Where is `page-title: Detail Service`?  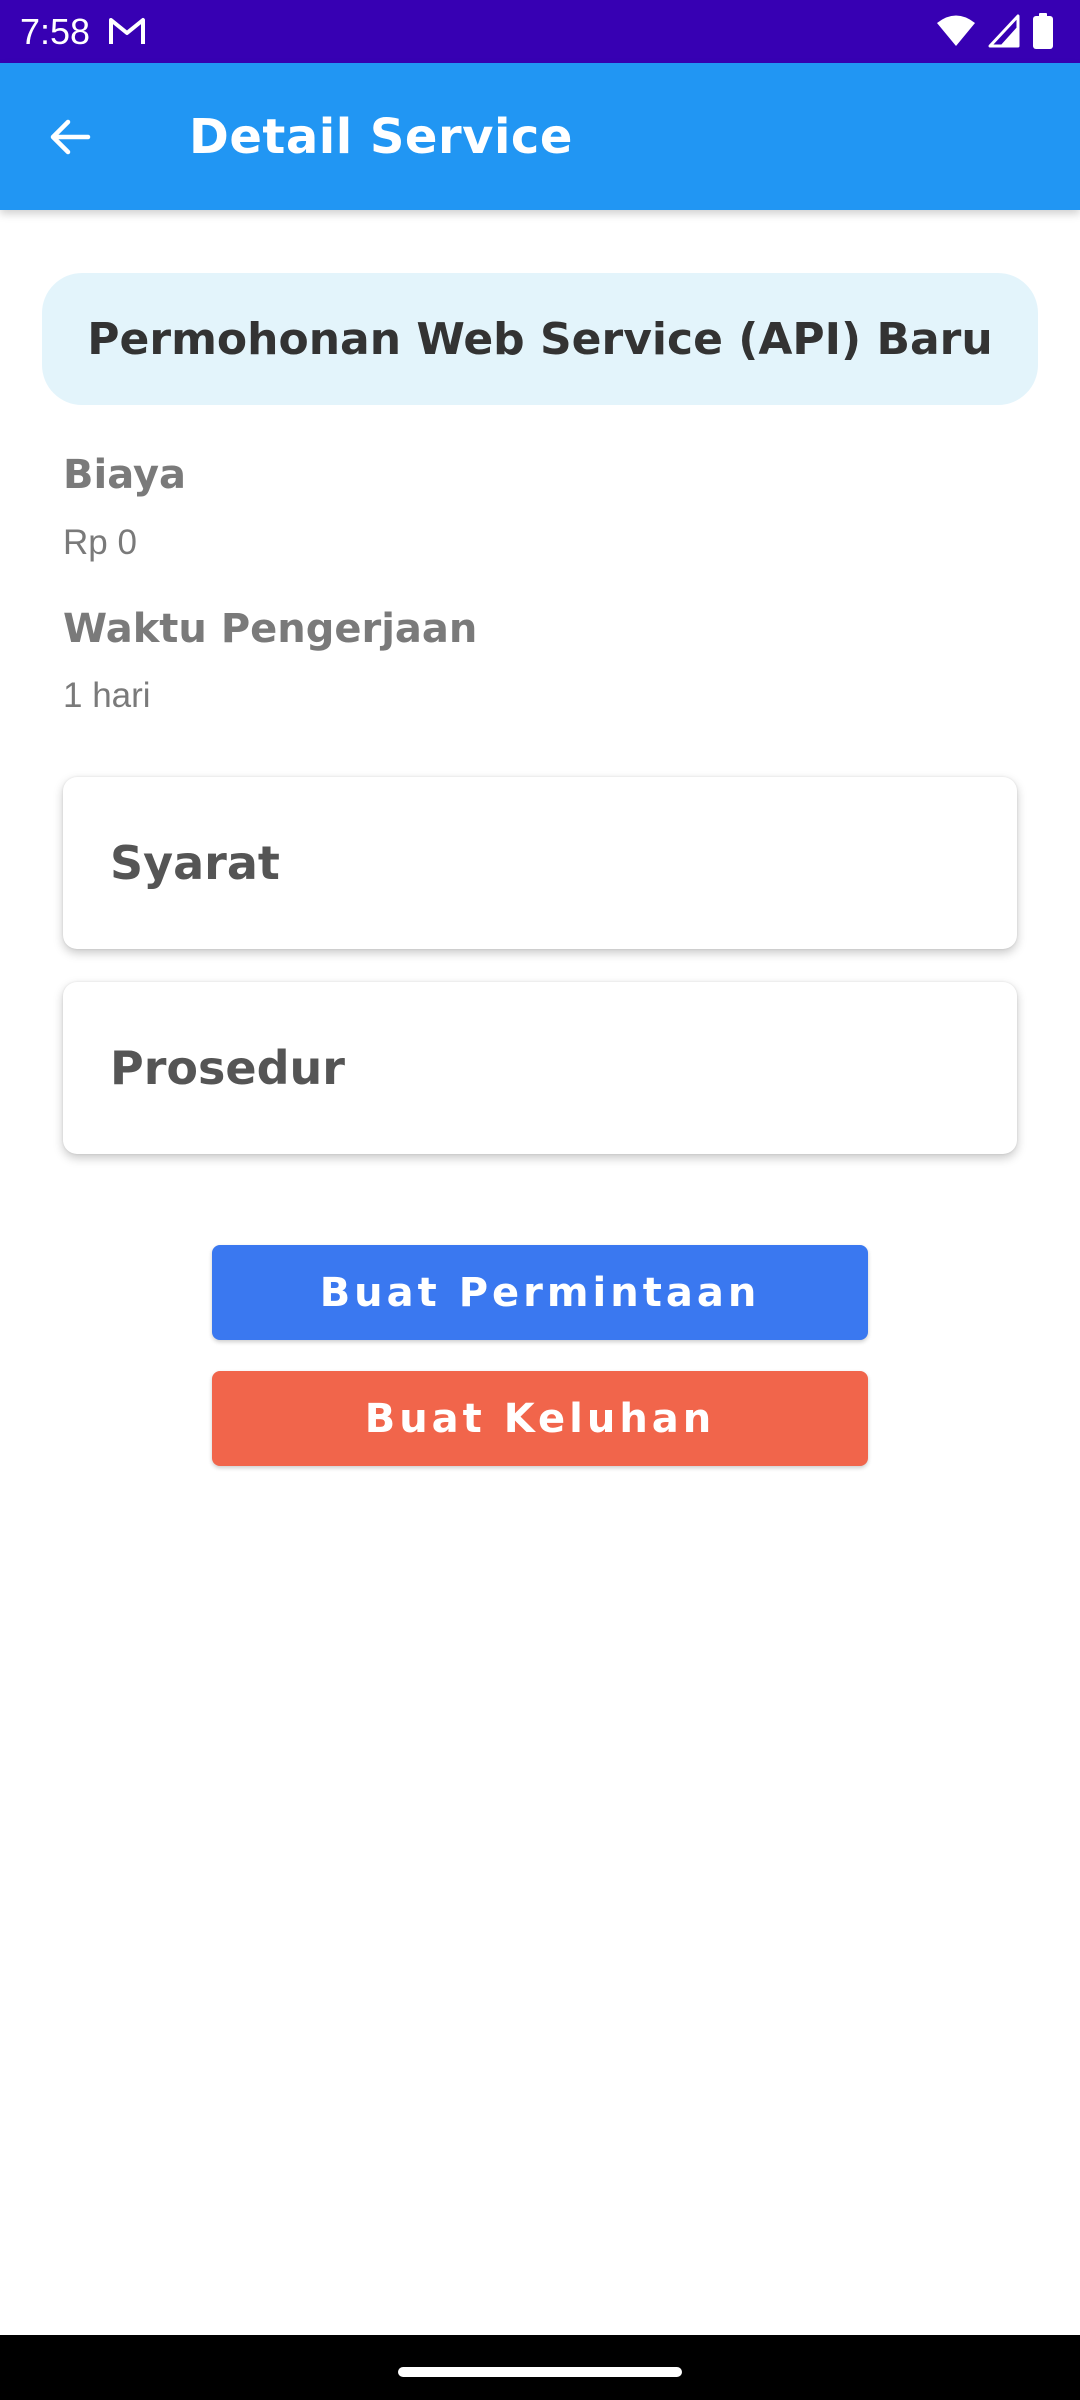 page-title: Detail Service is located at coordinates (381, 137).